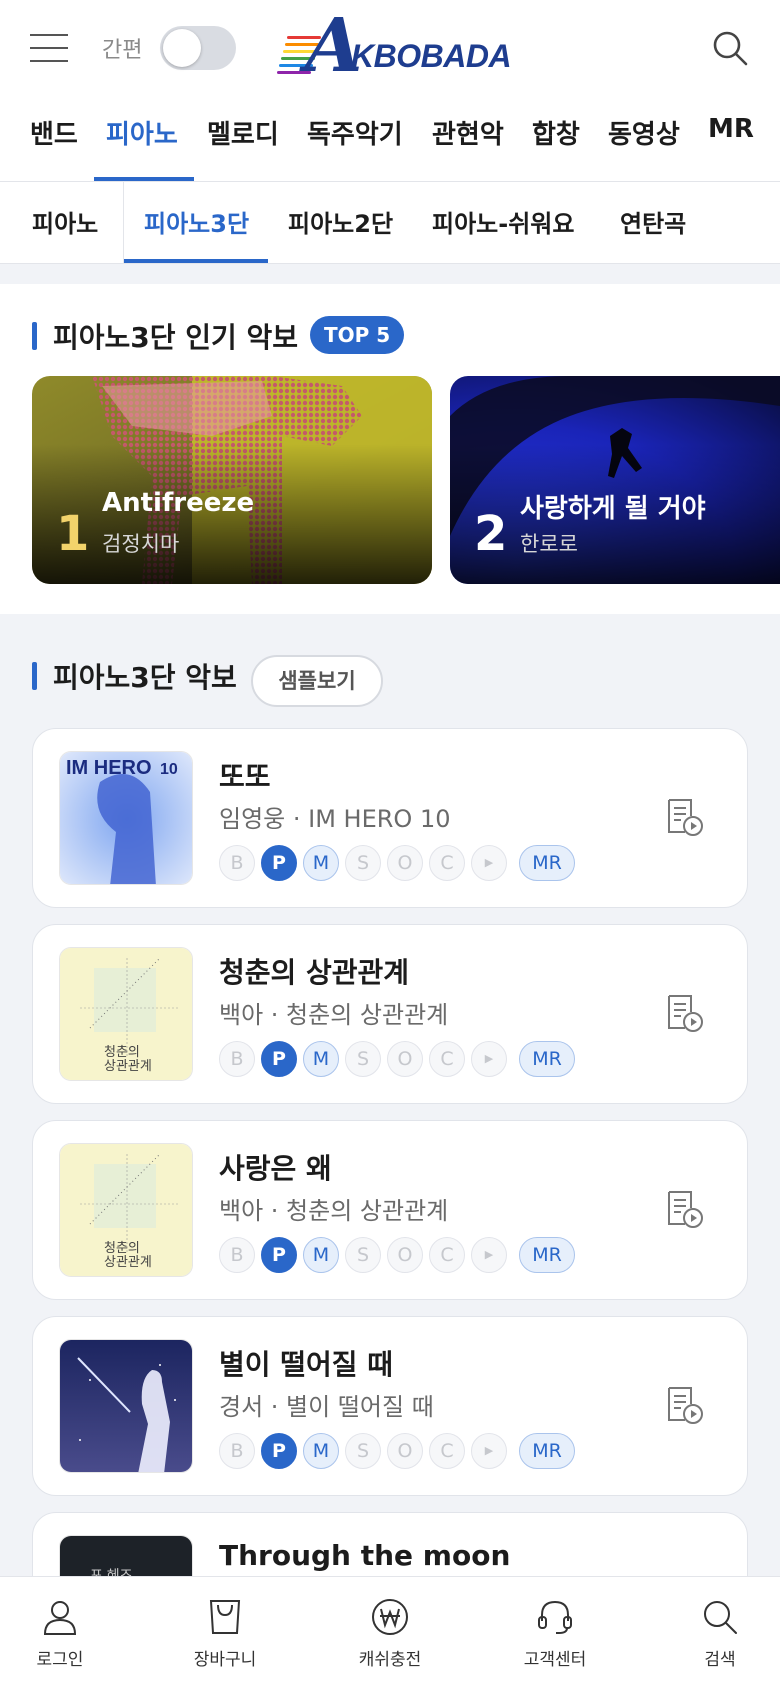 Image resolution: width=780 pixels, height=1688 pixels. What do you see at coordinates (178, 503) in the screenshot?
I see `card-title: Antifreeze` at bounding box center [178, 503].